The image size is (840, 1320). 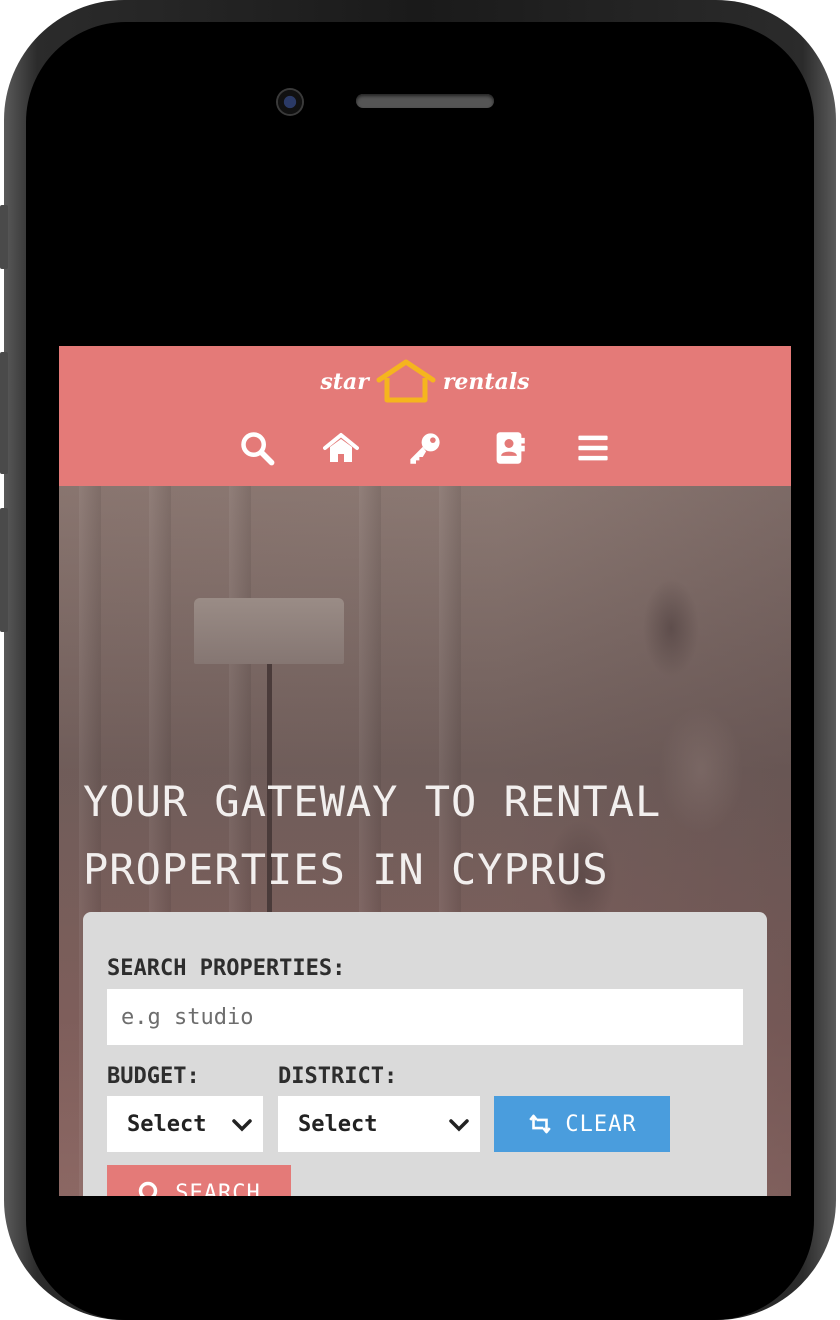 I want to click on mute-switch, so click(x=4, y=237).